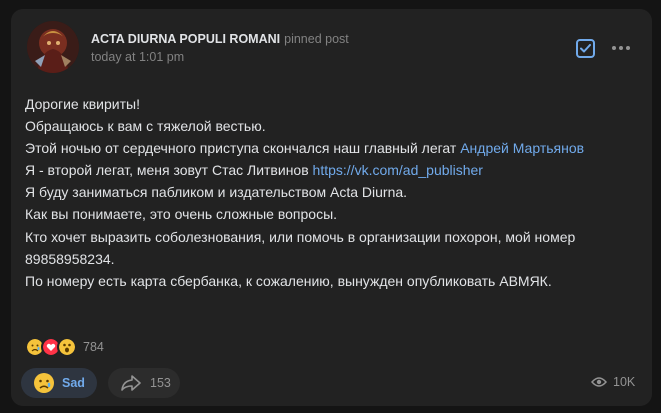 The width and height of the screenshot is (661, 413). I want to click on avatar, so click(53, 47).